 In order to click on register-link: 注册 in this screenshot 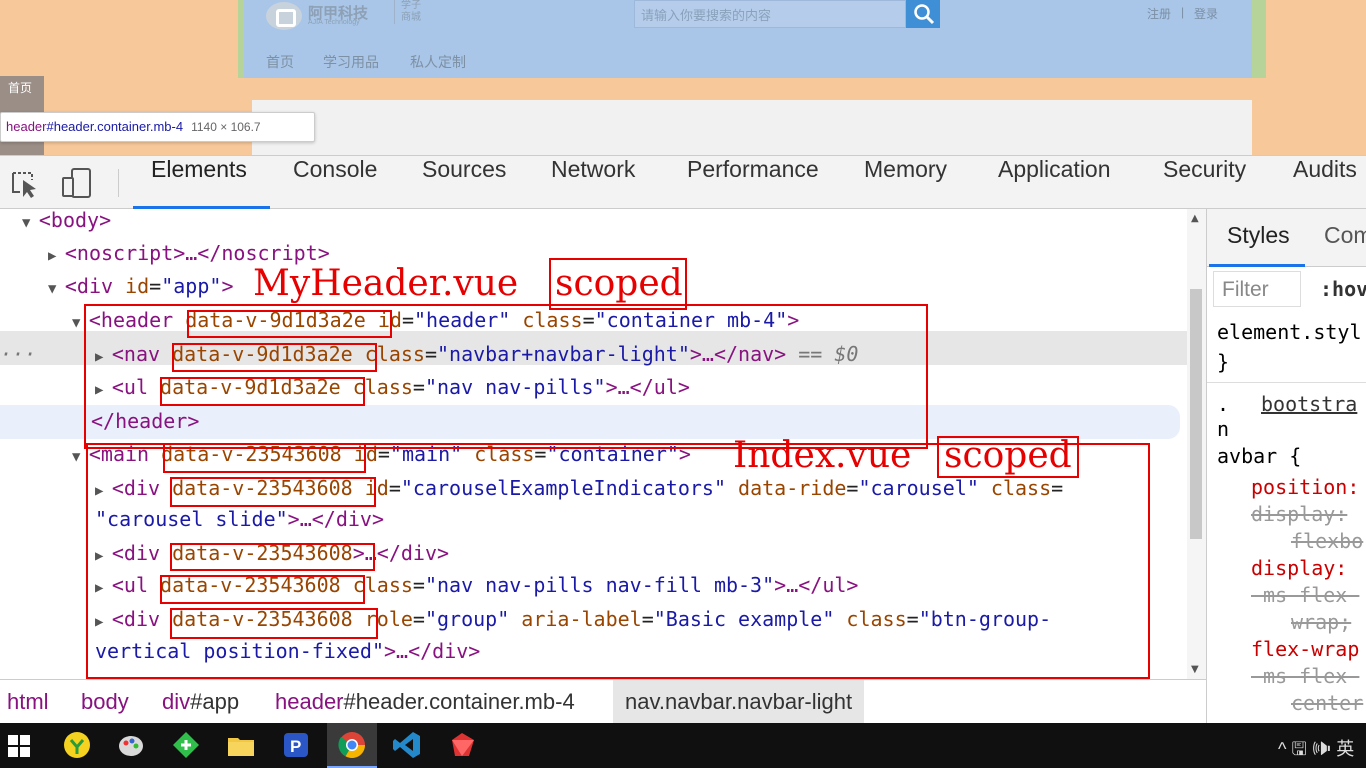, I will do `click(1159, 13)`.